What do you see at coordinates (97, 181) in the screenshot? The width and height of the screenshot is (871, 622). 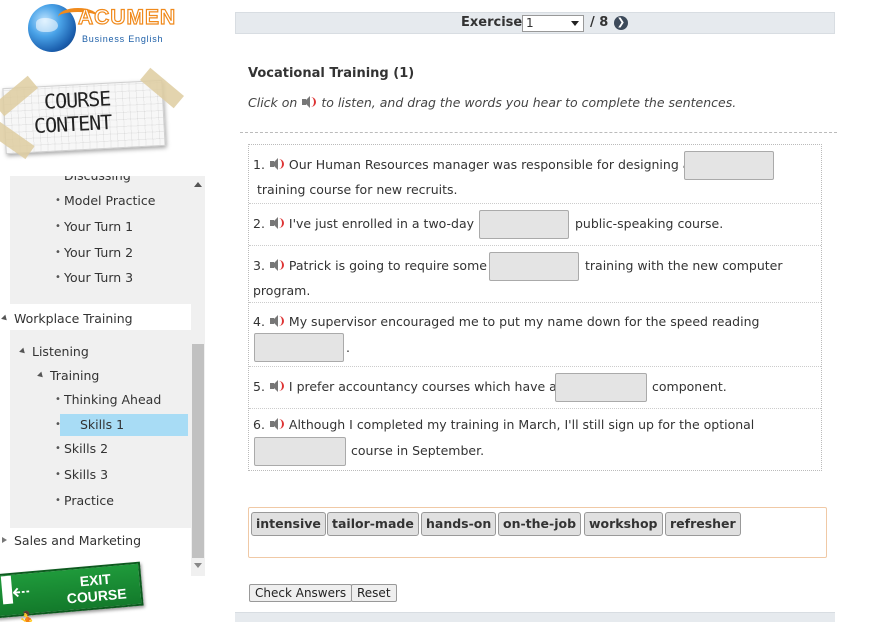 I see `tree-item-discussing: Discussing` at bounding box center [97, 181].